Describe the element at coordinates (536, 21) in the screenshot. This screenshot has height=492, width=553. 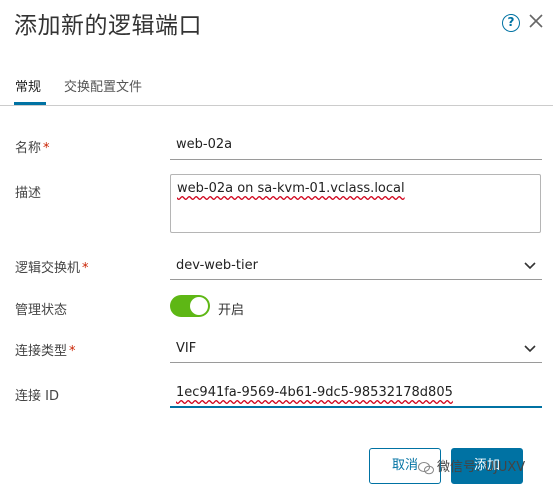
I see `close-icon` at that location.